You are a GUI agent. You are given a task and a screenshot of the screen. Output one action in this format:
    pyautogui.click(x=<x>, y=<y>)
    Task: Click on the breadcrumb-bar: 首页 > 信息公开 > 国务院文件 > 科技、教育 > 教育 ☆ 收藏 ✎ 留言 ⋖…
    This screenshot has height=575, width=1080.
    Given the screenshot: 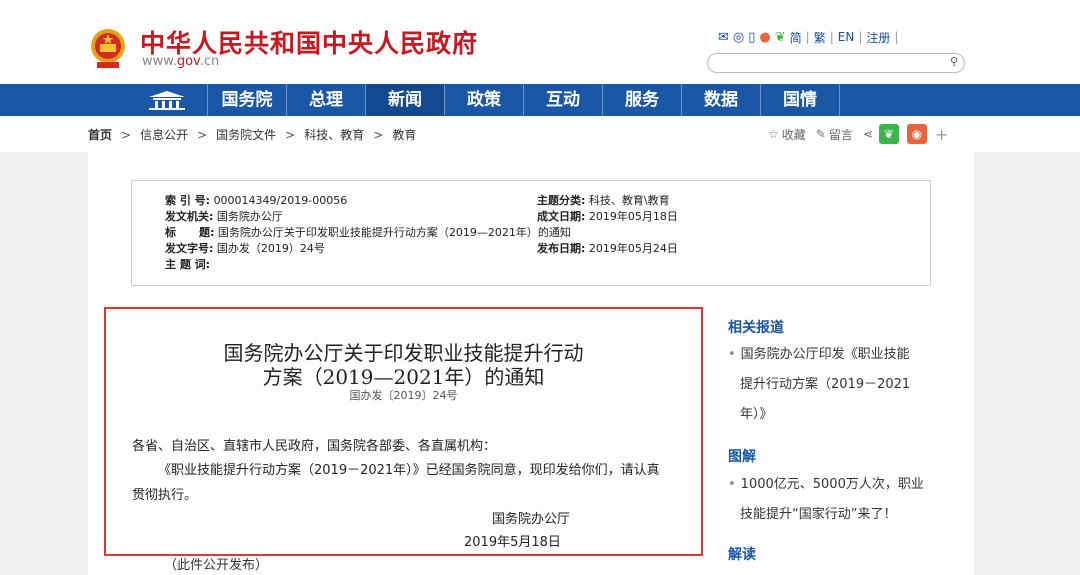 What is the action you would take?
    pyautogui.click(x=540, y=134)
    